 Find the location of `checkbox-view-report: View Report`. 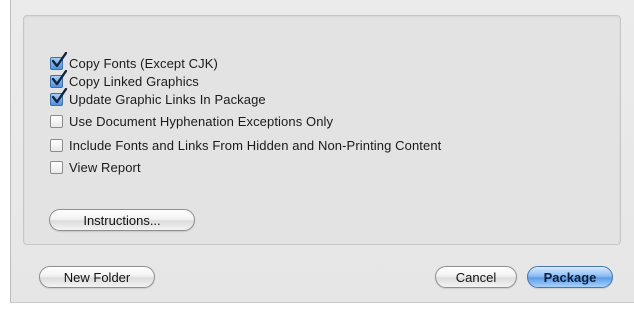

checkbox-view-report: View Report is located at coordinates (95, 167).